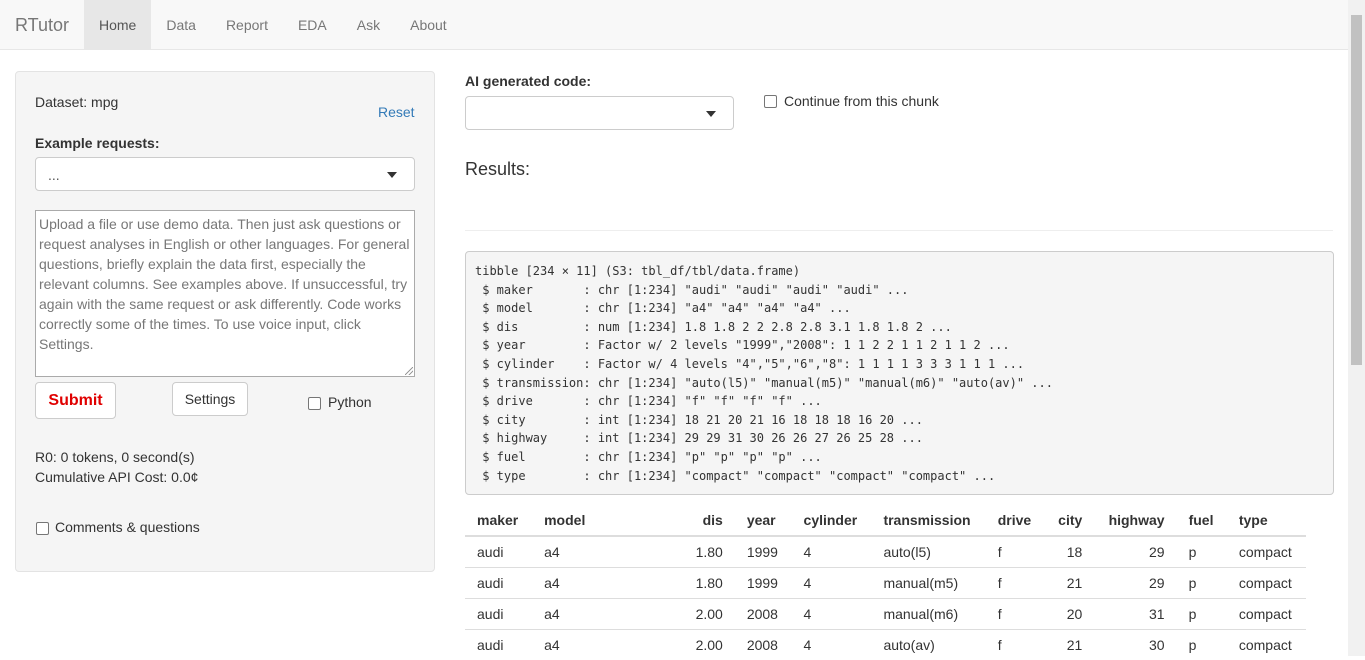 Image resolution: width=1365 pixels, height=660 pixels. Describe the element at coordinates (116, 477) in the screenshot. I see `api-cost-status: Cumulative API Cost: 0.0¢` at that location.